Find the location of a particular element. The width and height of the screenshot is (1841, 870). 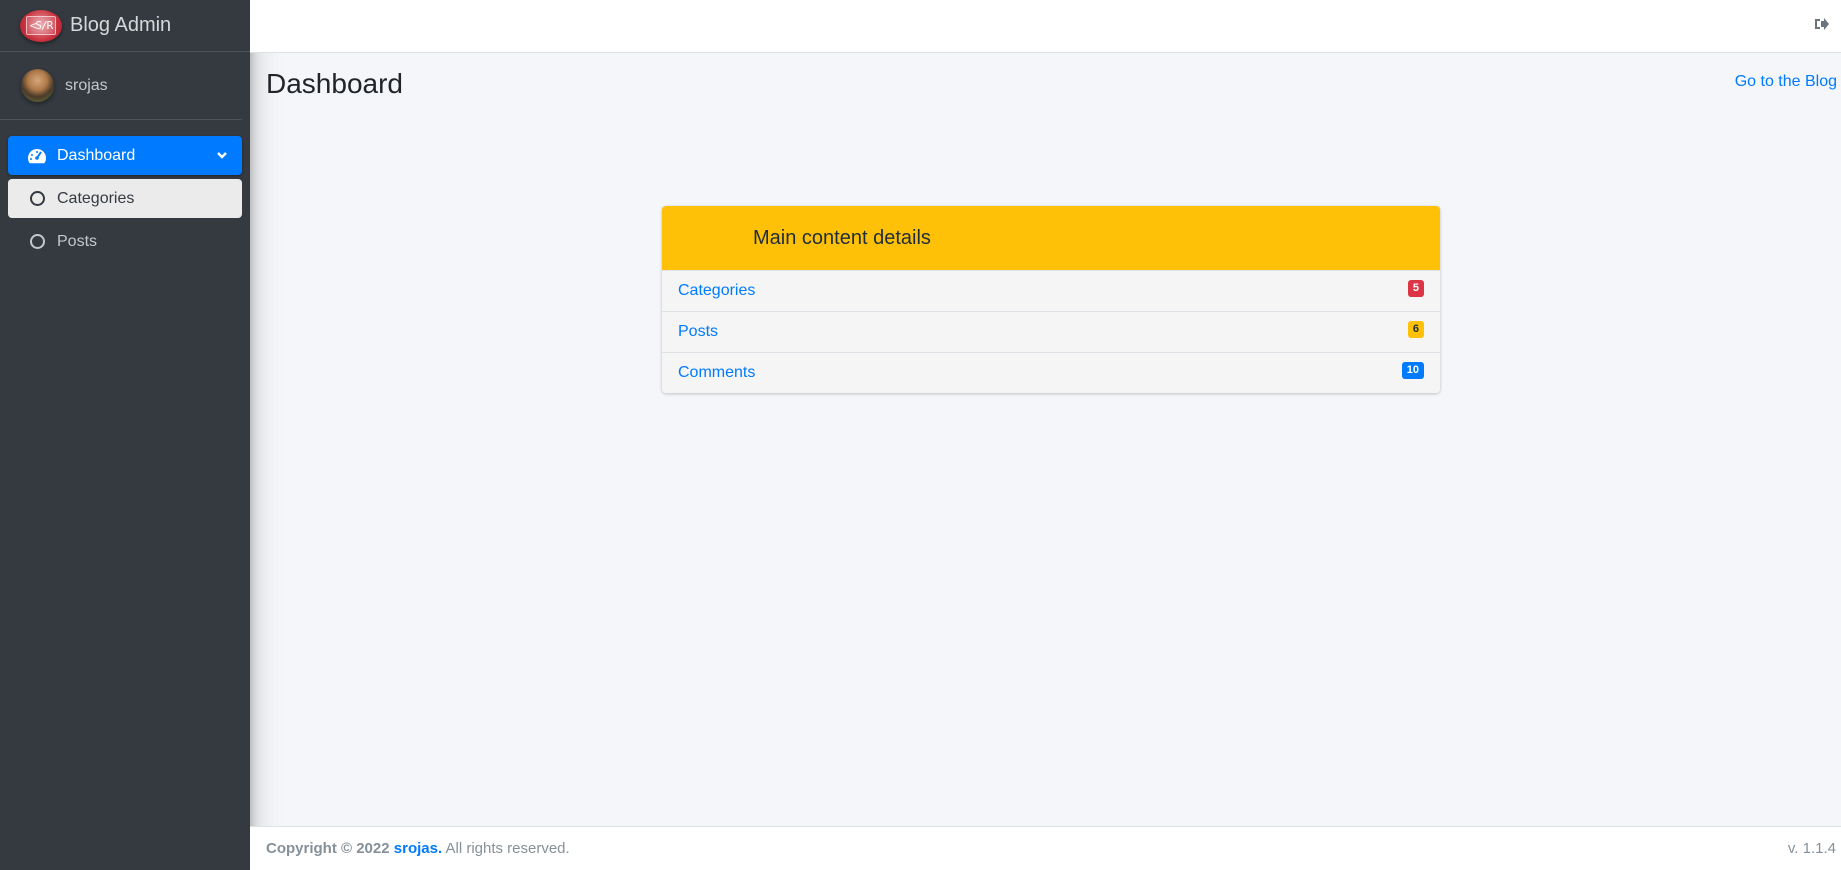

owner-link: srojas. is located at coordinates (418, 848).